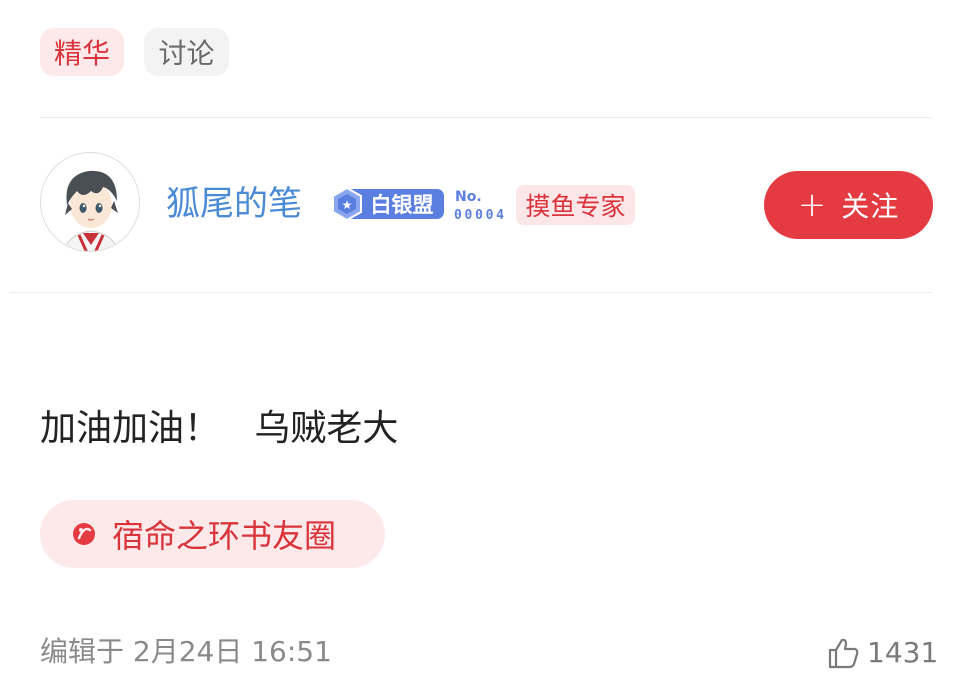  Describe the element at coordinates (903, 652) in the screenshot. I see `like-count: 1431` at that location.